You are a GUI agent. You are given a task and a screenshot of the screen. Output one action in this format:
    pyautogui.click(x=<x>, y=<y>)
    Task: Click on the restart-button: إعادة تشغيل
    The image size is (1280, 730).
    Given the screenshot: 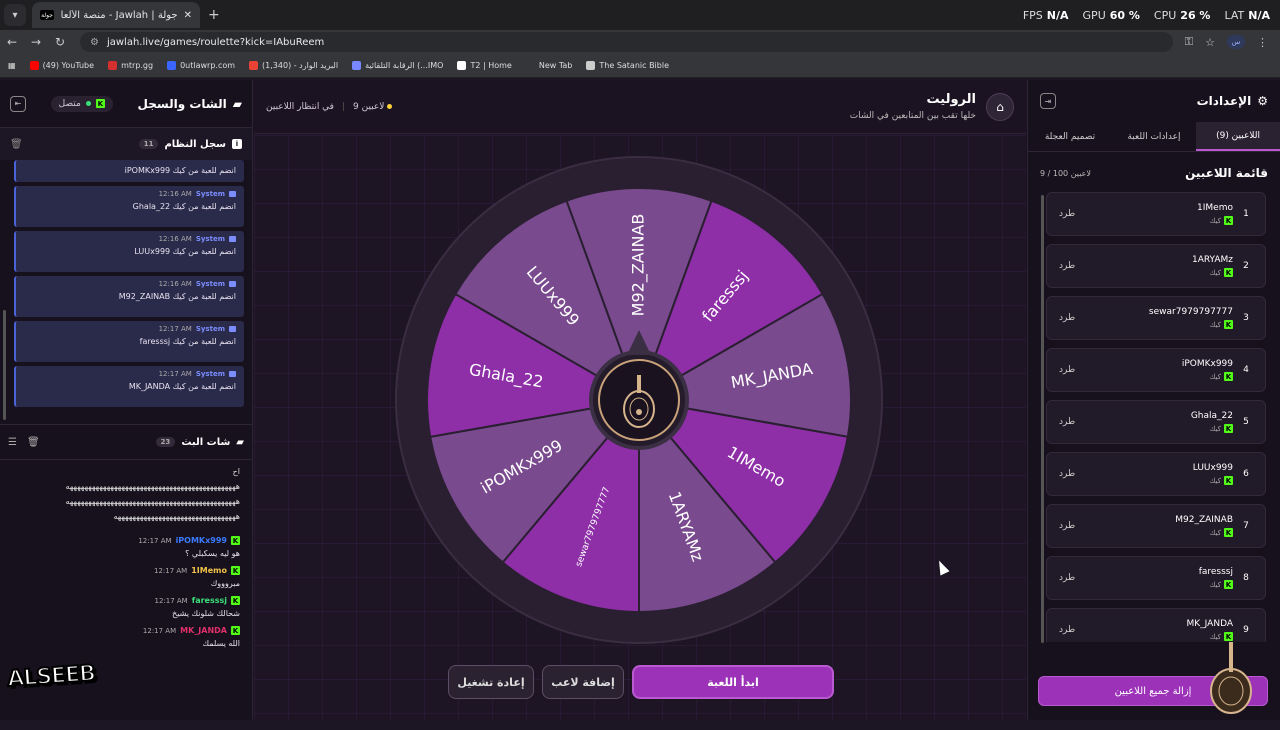 What is the action you would take?
    pyautogui.click(x=491, y=682)
    